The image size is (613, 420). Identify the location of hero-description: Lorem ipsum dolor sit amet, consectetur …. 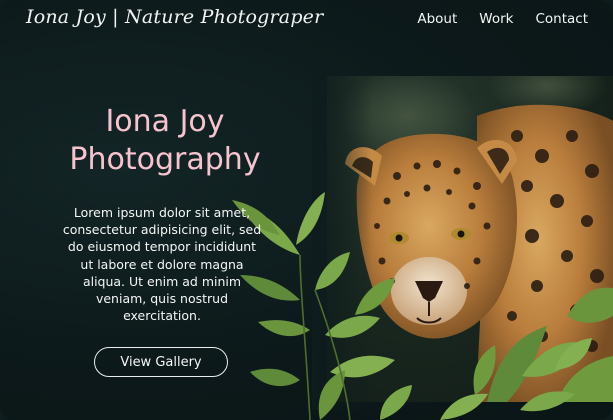
(162, 264).